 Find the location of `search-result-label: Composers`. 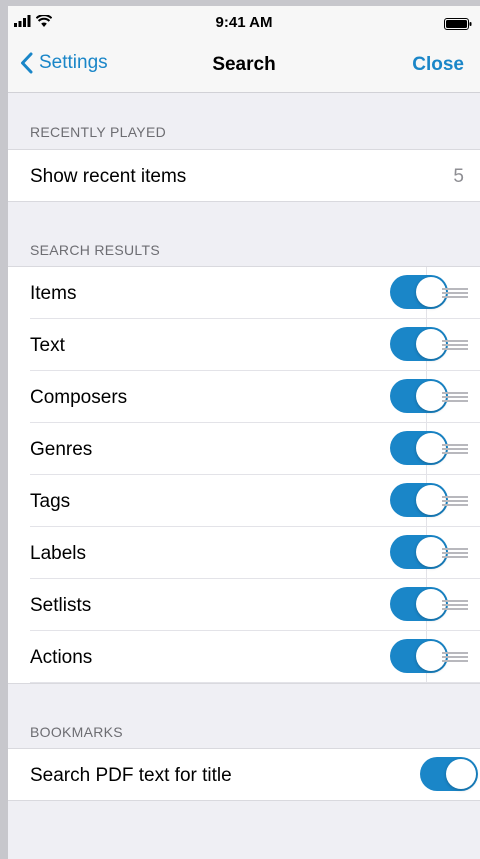

search-result-label: Composers is located at coordinates (79, 397).